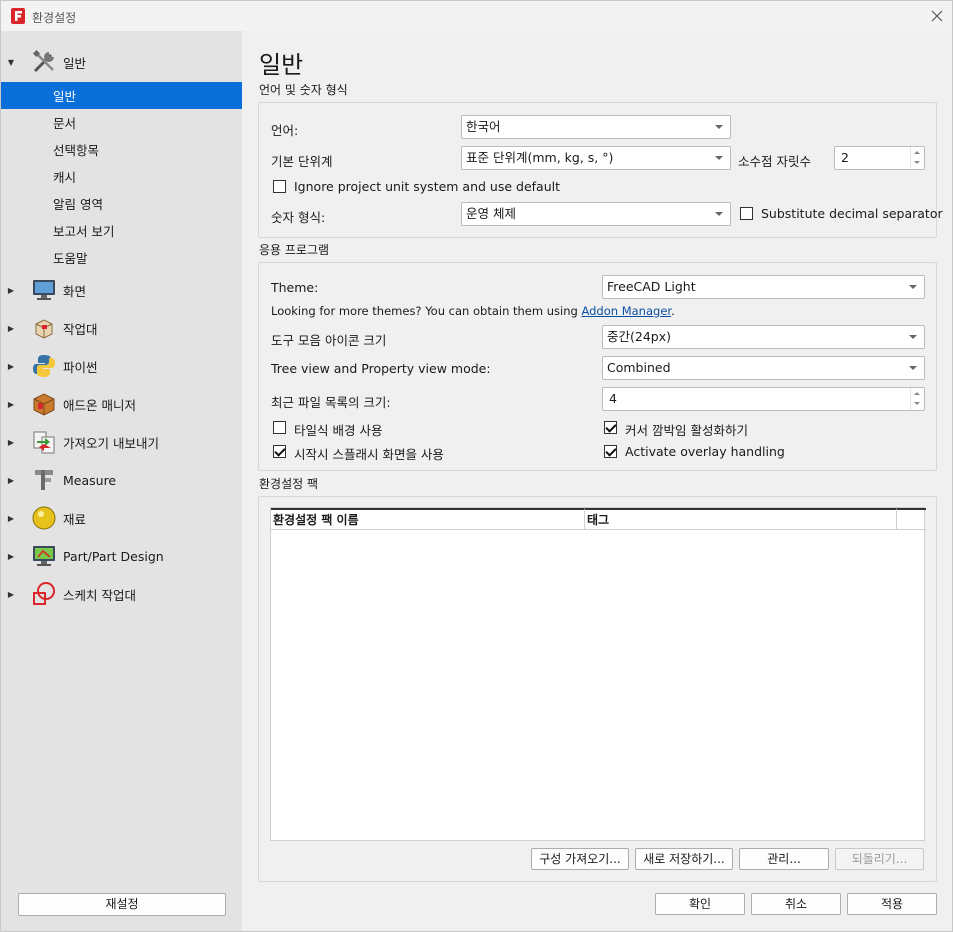  What do you see at coordinates (540, 157) in the screenshot?
I see `unit-system-value: 표준 단위계(mm, kg, s, °)` at bounding box center [540, 157].